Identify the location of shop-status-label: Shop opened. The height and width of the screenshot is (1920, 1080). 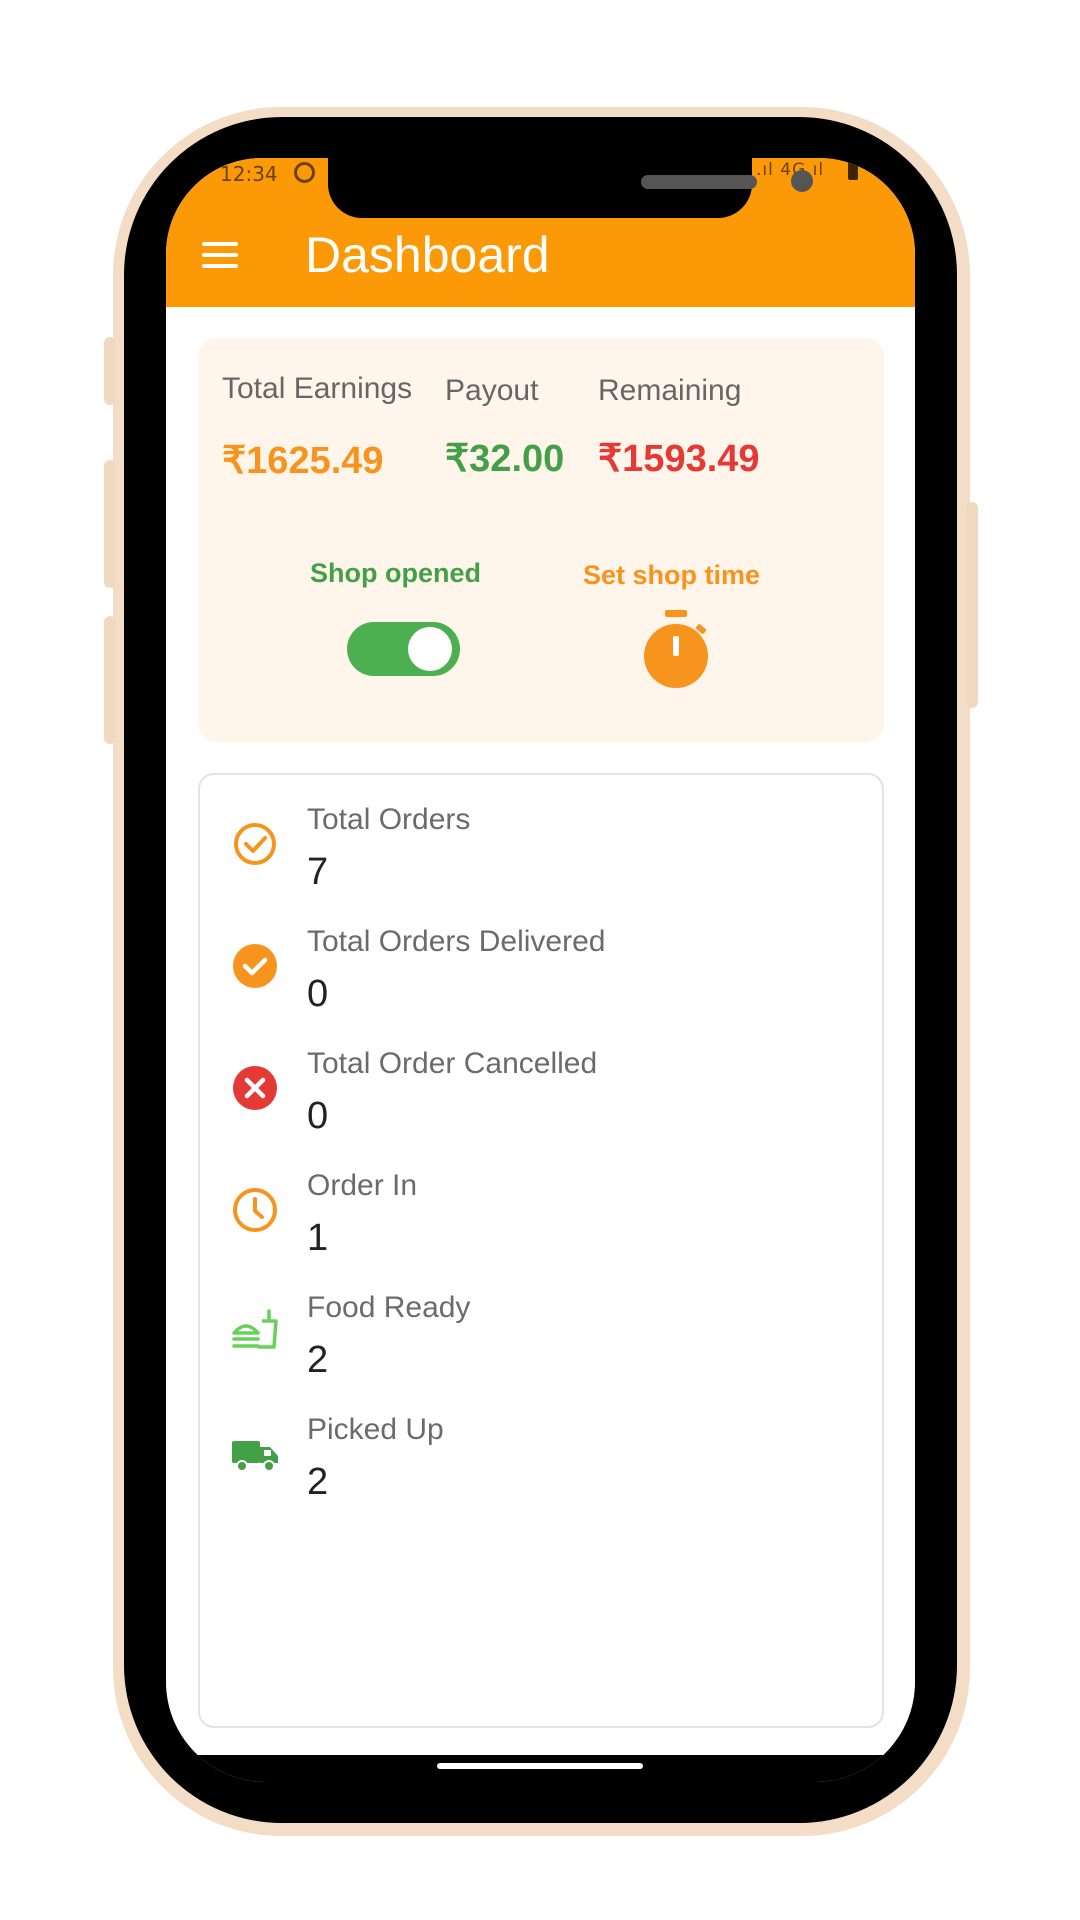
(395, 573).